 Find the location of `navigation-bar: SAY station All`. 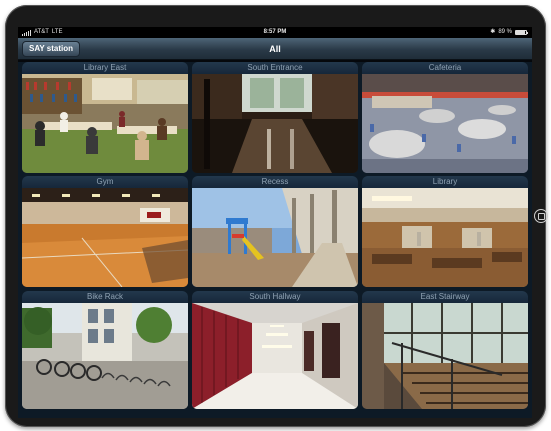

navigation-bar: SAY station All is located at coordinates (275, 49).